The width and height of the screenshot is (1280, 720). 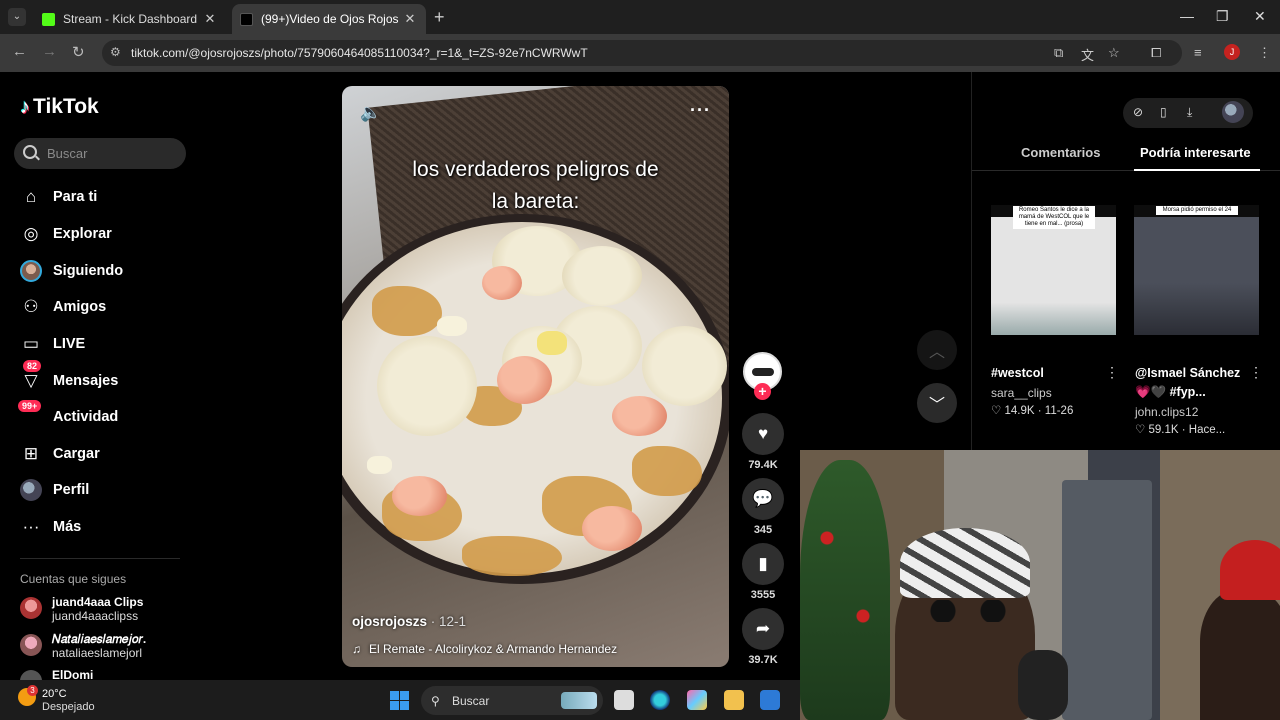 I want to click on user-avatar, so click(x=1233, y=112).